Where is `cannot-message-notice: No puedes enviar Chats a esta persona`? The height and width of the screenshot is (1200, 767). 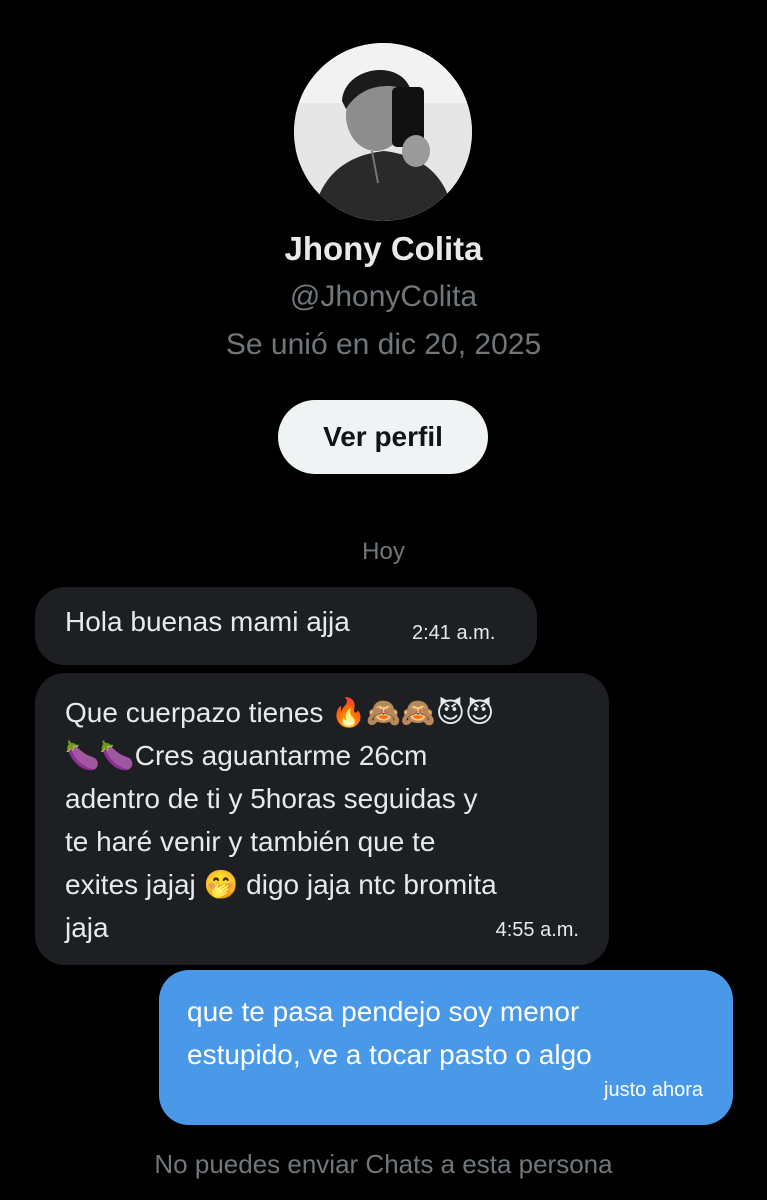
cannot-message-notice: No puedes enviar Chats a esta persona is located at coordinates (383, 1164).